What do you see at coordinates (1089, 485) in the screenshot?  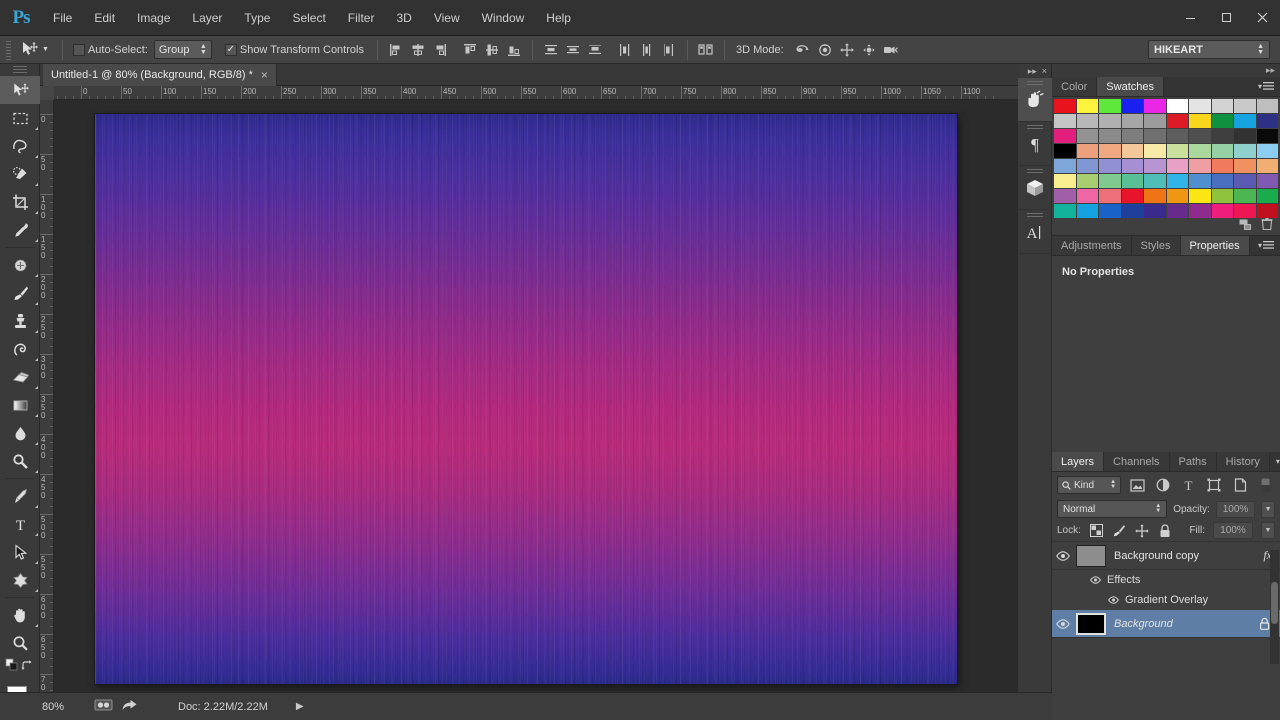 I see `layer-filter-kind-dropdown: Kind ▲ ▼` at bounding box center [1089, 485].